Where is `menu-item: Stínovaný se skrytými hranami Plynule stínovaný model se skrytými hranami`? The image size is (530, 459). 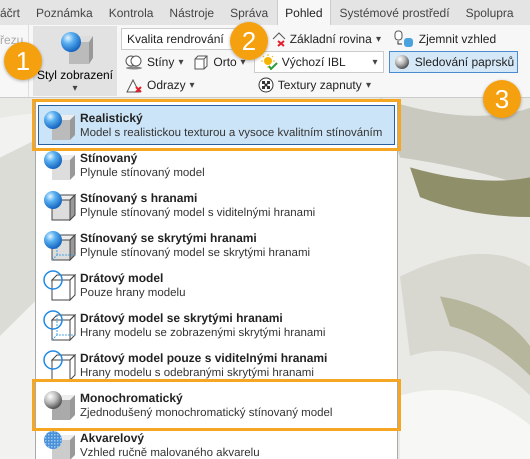
menu-item: Stínovaný se skrytými hranami Plynule stínovaný model se skrytými hranami is located at coordinates (216, 245).